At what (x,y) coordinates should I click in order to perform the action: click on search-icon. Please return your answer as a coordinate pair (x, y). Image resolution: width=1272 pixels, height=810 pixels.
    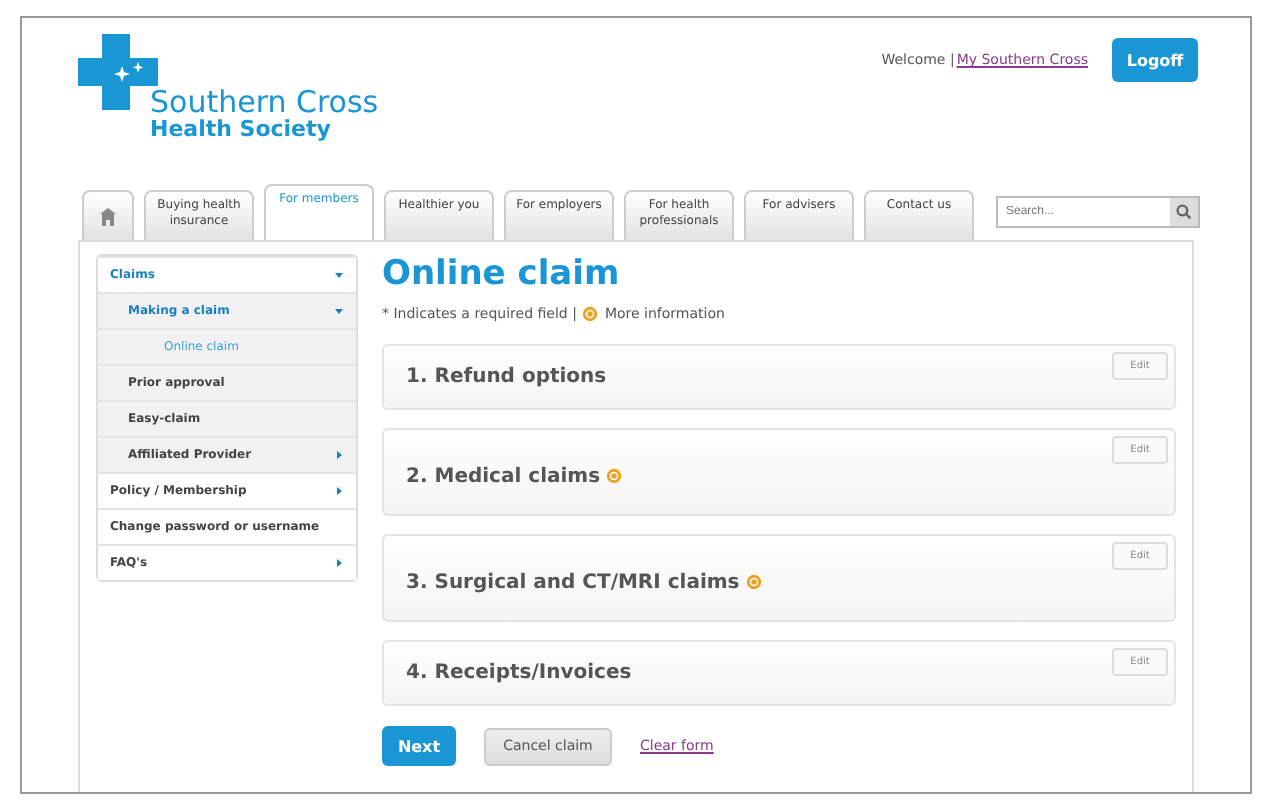
    Looking at the image, I should click on (1184, 212).